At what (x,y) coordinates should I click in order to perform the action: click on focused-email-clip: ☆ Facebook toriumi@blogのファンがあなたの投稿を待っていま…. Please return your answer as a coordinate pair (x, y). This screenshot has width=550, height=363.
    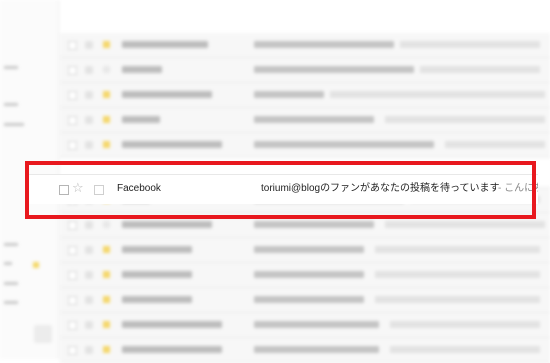
    Looking at the image, I should click on (283, 189).